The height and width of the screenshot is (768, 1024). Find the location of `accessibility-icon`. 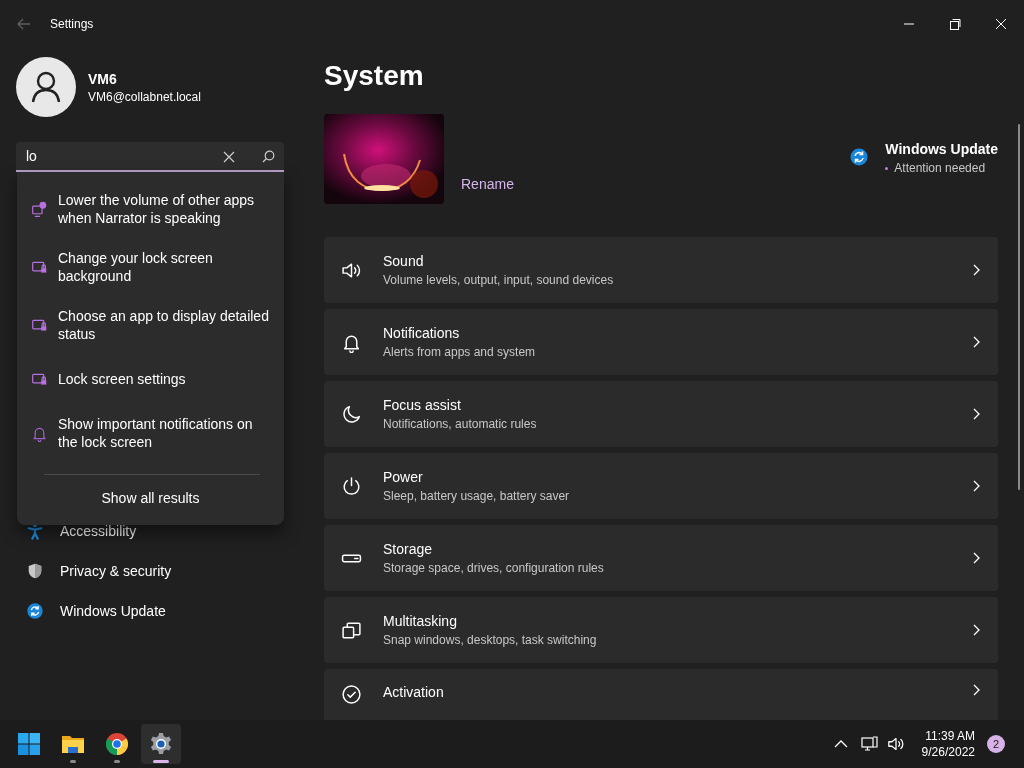

accessibility-icon is located at coordinates (35, 531).